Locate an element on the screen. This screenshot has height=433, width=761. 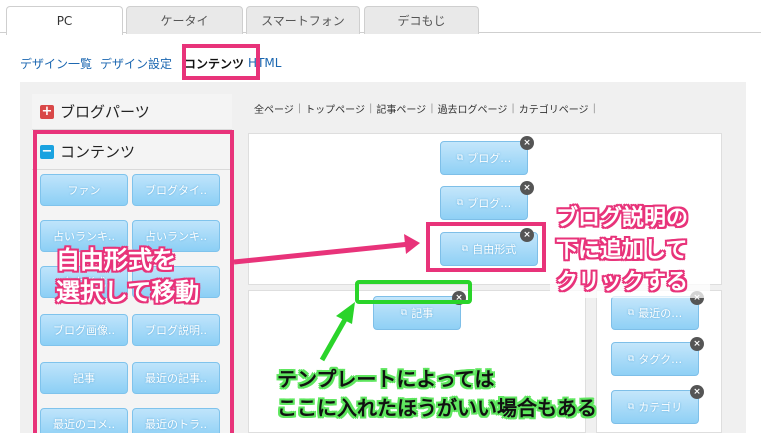
annotation-select-move-1: 自由形式を is located at coordinates (116, 260).